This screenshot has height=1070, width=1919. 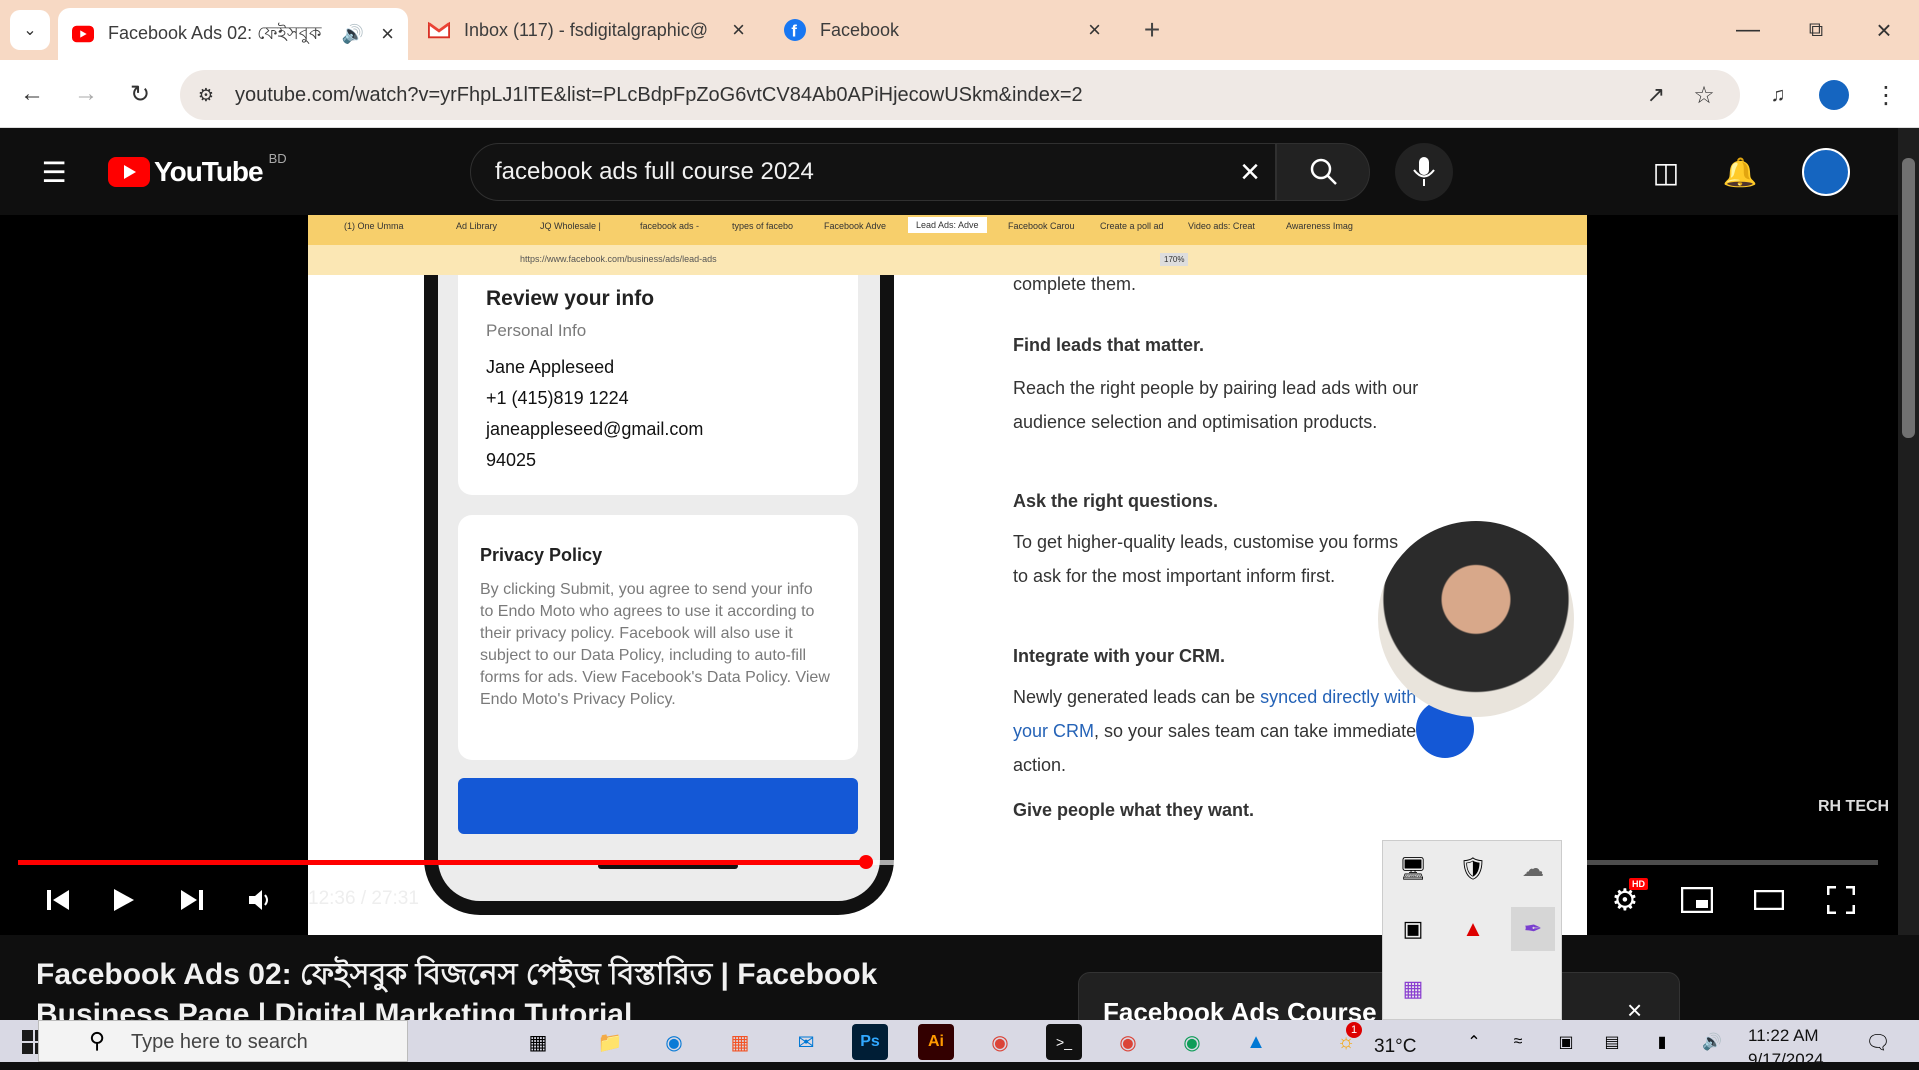 What do you see at coordinates (541, 555) in the screenshot?
I see `privacy-heading: Privacy Policy` at bounding box center [541, 555].